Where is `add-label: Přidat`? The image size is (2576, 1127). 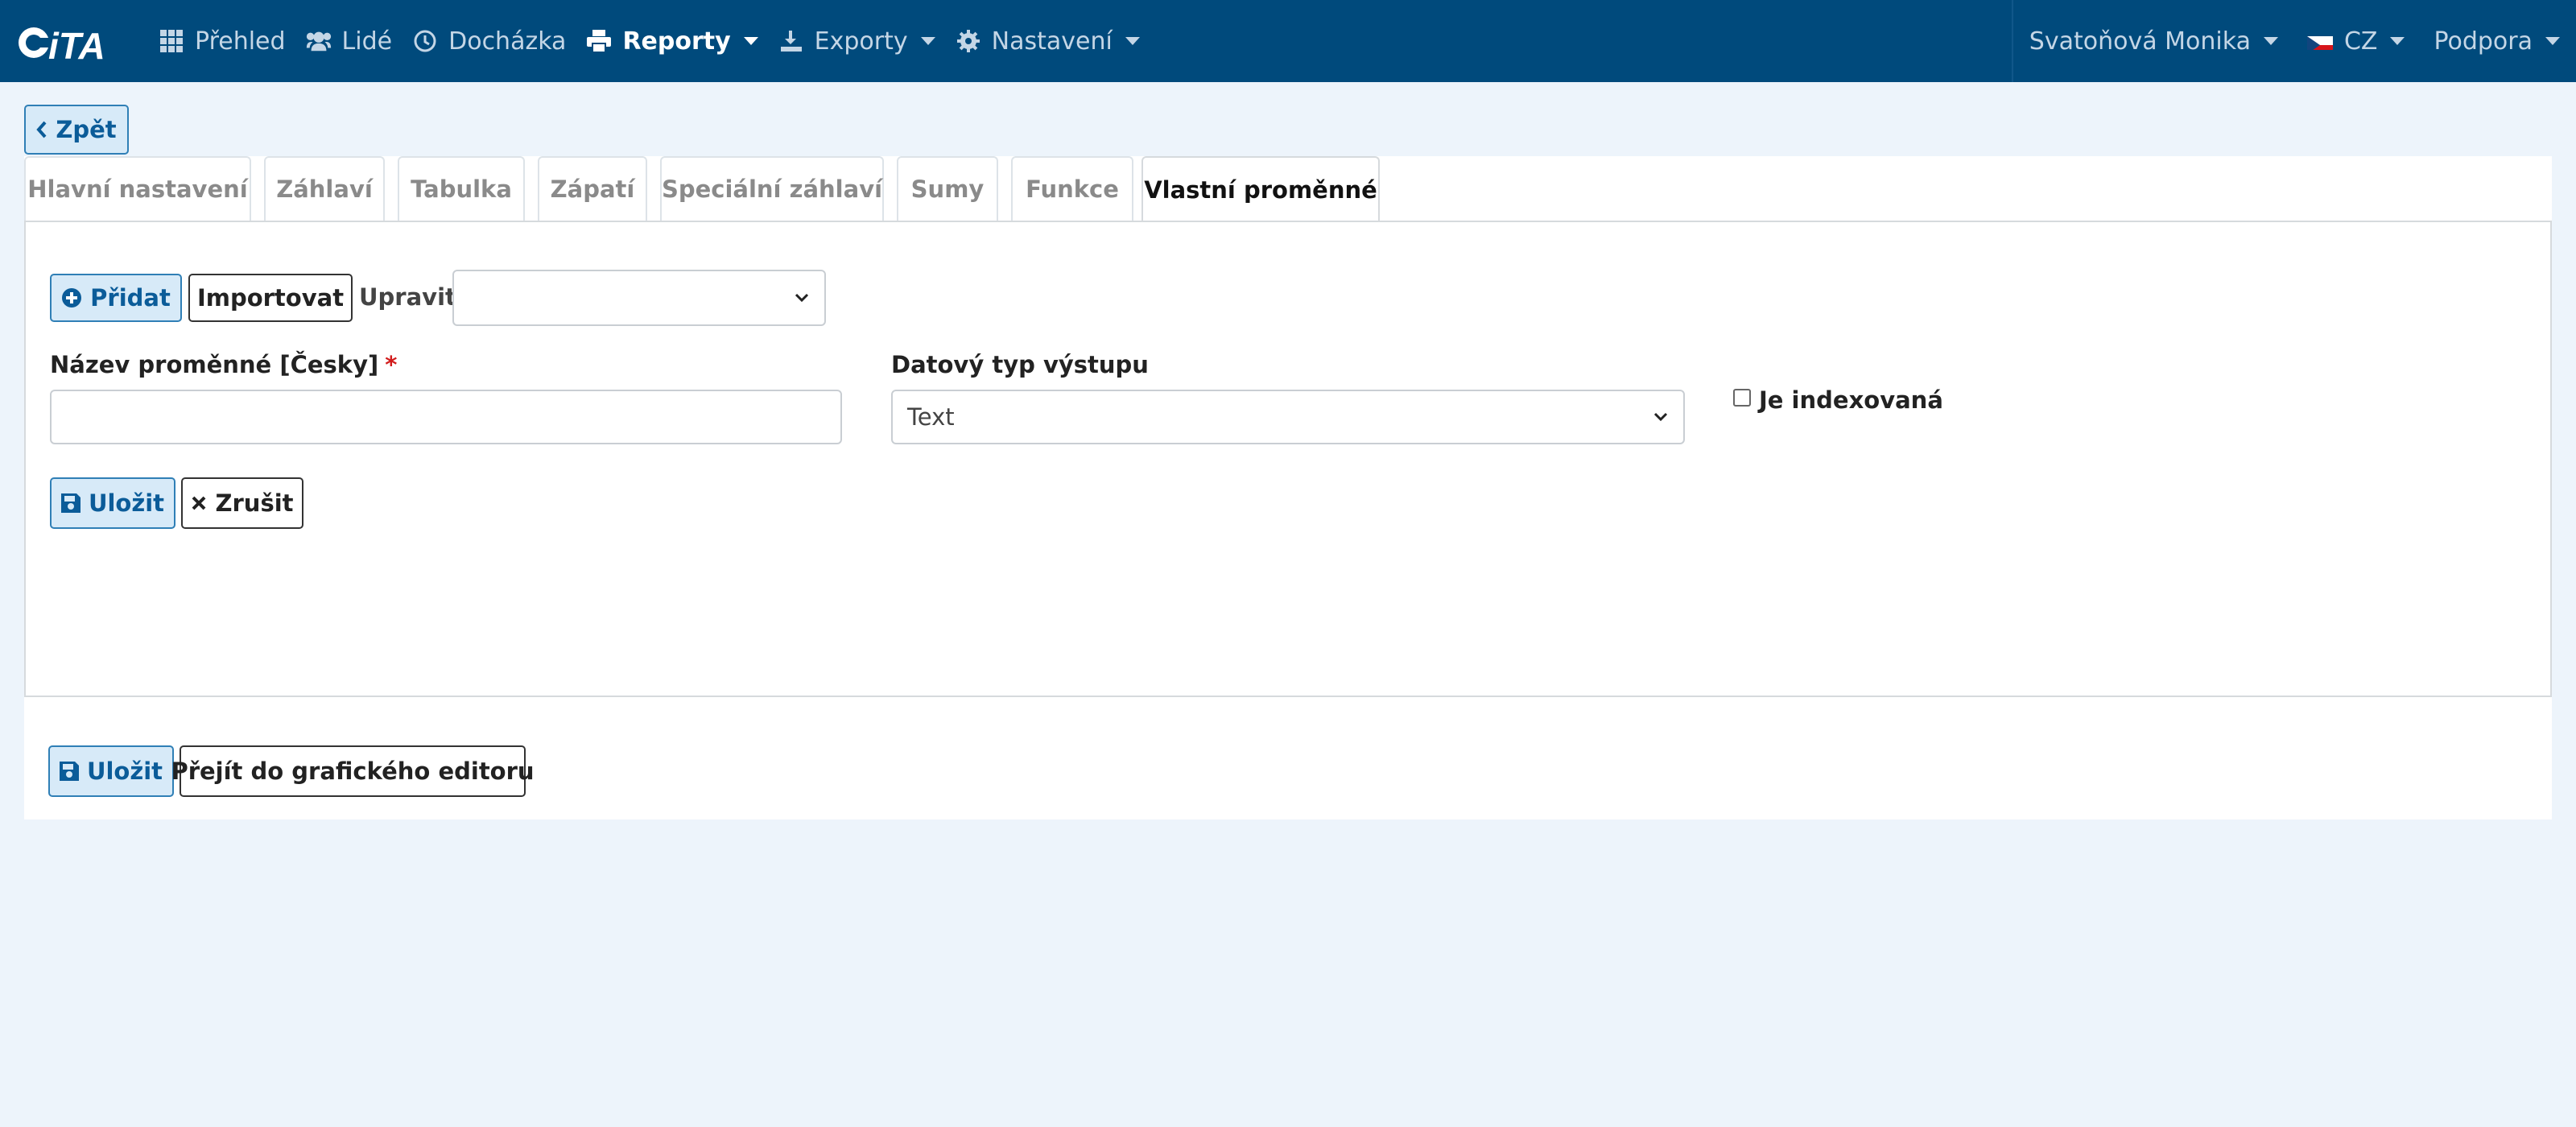 add-label: Přidat is located at coordinates (130, 298).